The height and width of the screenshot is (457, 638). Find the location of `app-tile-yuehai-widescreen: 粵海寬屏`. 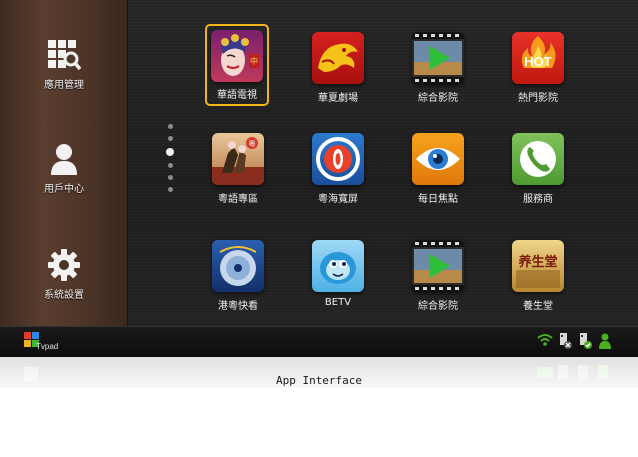

app-tile-yuehai-widescreen: 粵海寬屏 is located at coordinates (338, 169).